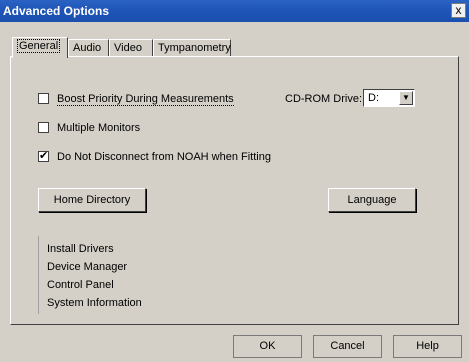 The image size is (469, 362). I want to click on help-button: Help, so click(427, 346).